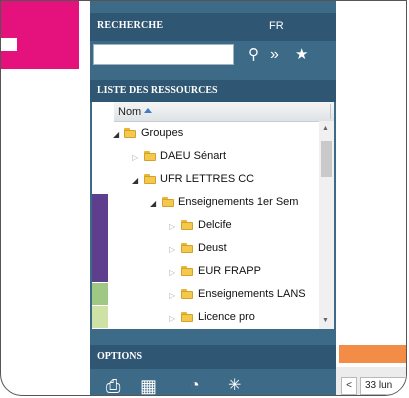 This screenshot has height=398, width=409. Describe the element at coordinates (229, 271) in the screenshot. I see `tree-row-label: EUR FRAPP` at that location.